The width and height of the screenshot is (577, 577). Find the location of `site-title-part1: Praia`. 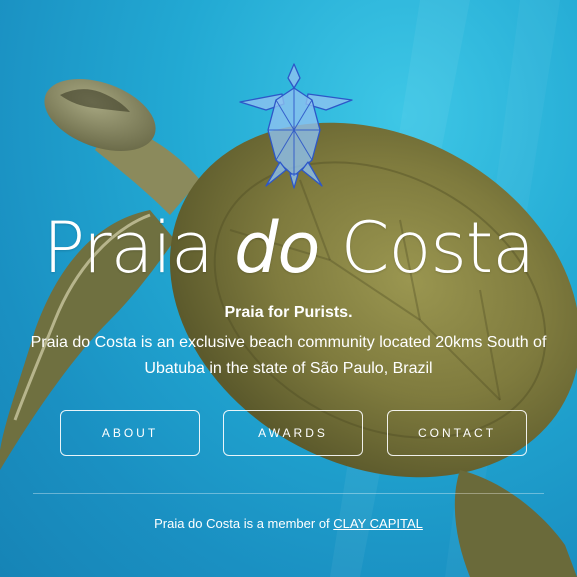

site-title-part1: Praia is located at coordinates (138, 248).